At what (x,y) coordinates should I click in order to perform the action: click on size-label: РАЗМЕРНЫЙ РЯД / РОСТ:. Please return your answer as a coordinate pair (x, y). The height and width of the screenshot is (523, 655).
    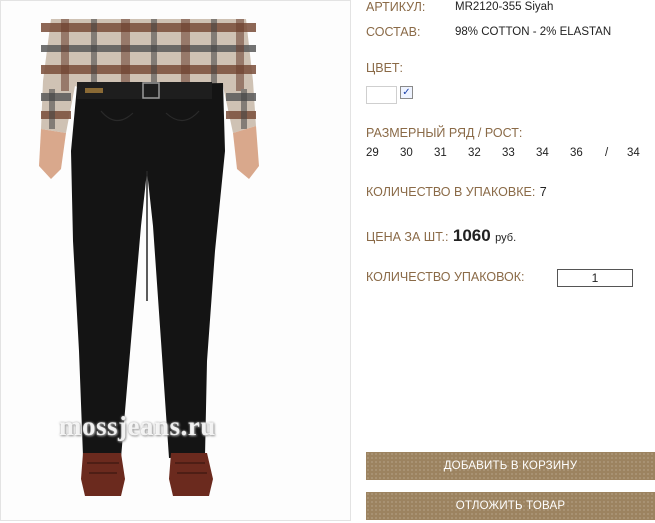
    Looking at the image, I should click on (444, 133).